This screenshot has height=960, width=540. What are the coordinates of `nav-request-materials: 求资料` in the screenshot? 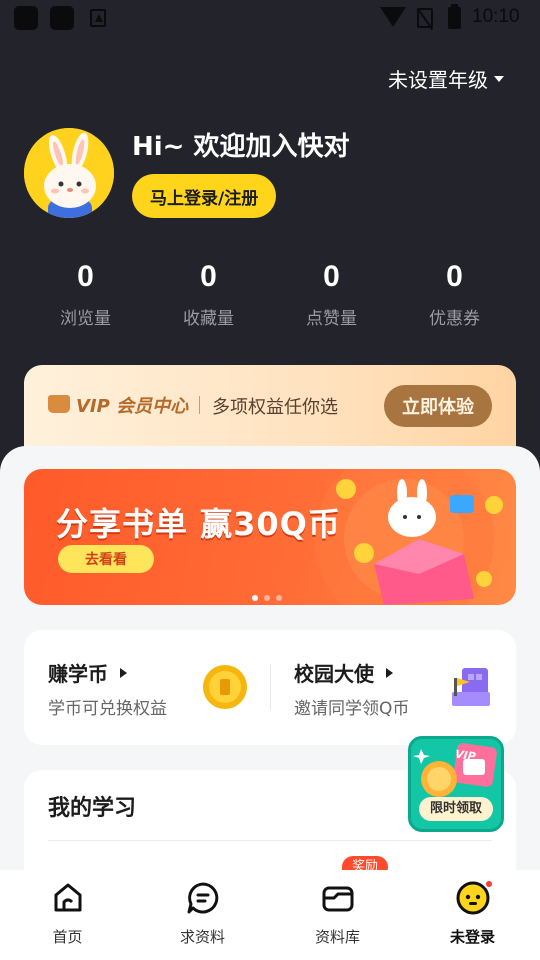 It's located at (202, 915).